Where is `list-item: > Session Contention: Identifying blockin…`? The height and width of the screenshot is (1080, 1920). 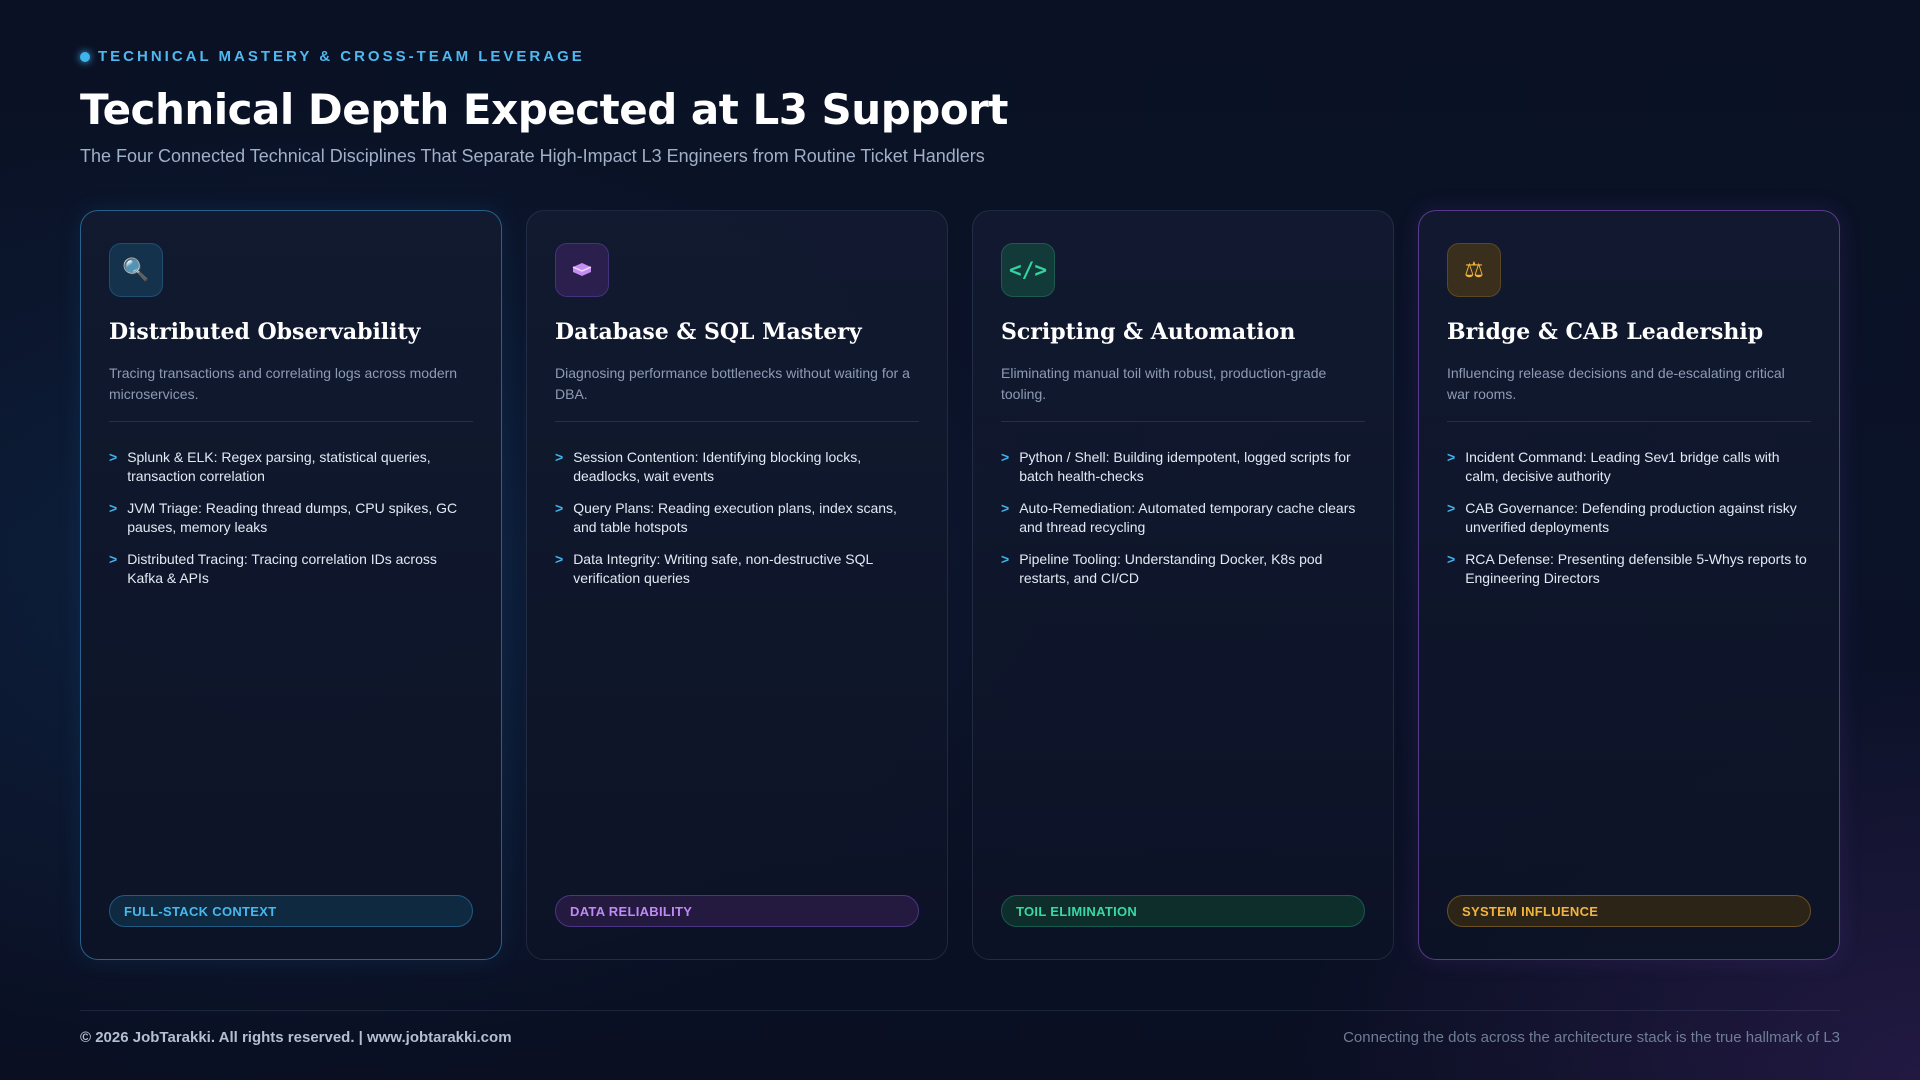
list-item: > Session Contention: Identifying blockin… is located at coordinates (737, 467).